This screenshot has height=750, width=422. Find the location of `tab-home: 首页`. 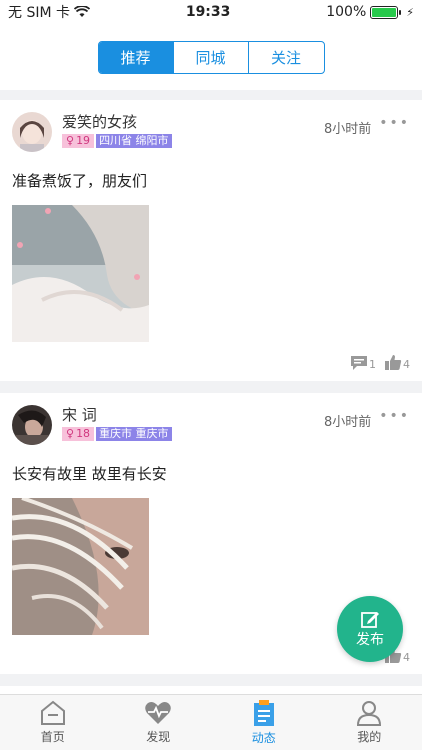

tab-home: 首页 is located at coordinates (53, 722).